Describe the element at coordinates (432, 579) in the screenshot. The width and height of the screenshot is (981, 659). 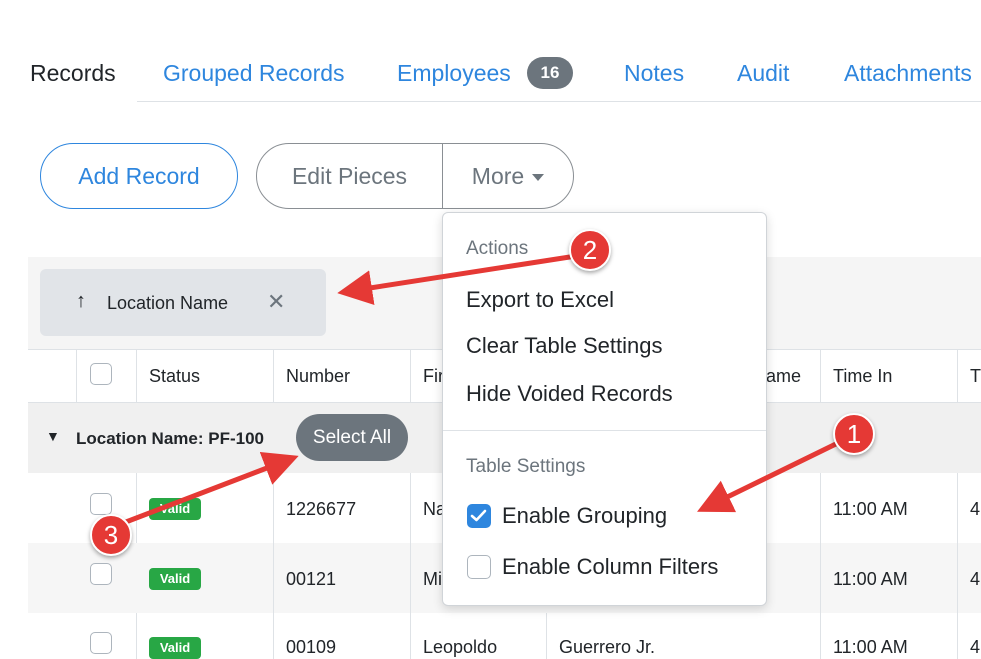
I see `cell-first-name: Mi` at that location.